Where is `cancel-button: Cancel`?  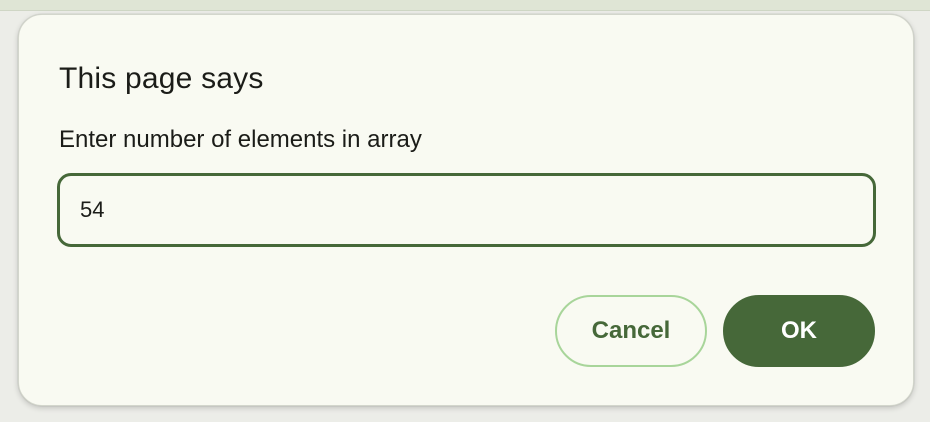
cancel-button: Cancel is located at coordinates (631, 331).